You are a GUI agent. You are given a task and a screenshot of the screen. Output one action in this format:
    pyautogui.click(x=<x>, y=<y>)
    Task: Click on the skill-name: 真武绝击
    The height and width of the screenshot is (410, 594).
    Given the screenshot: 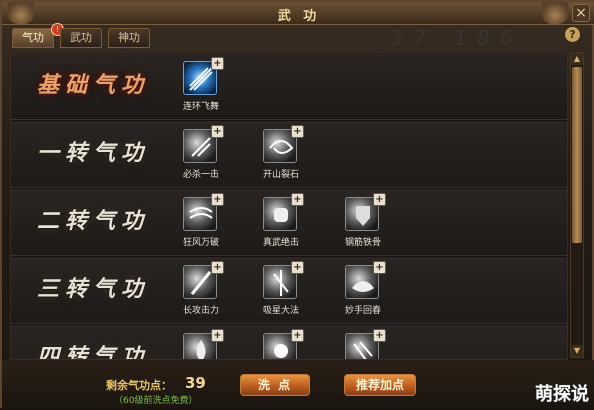 What is the action you would take?
    pyautogui.click(x=280, y=243)
    